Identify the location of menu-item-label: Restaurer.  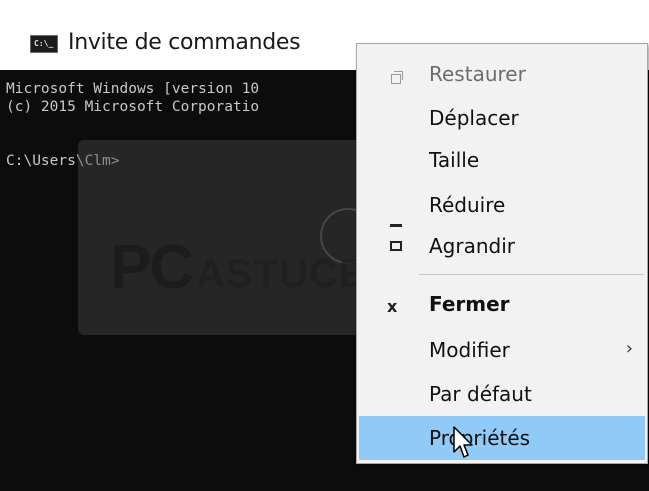
(477, 74).